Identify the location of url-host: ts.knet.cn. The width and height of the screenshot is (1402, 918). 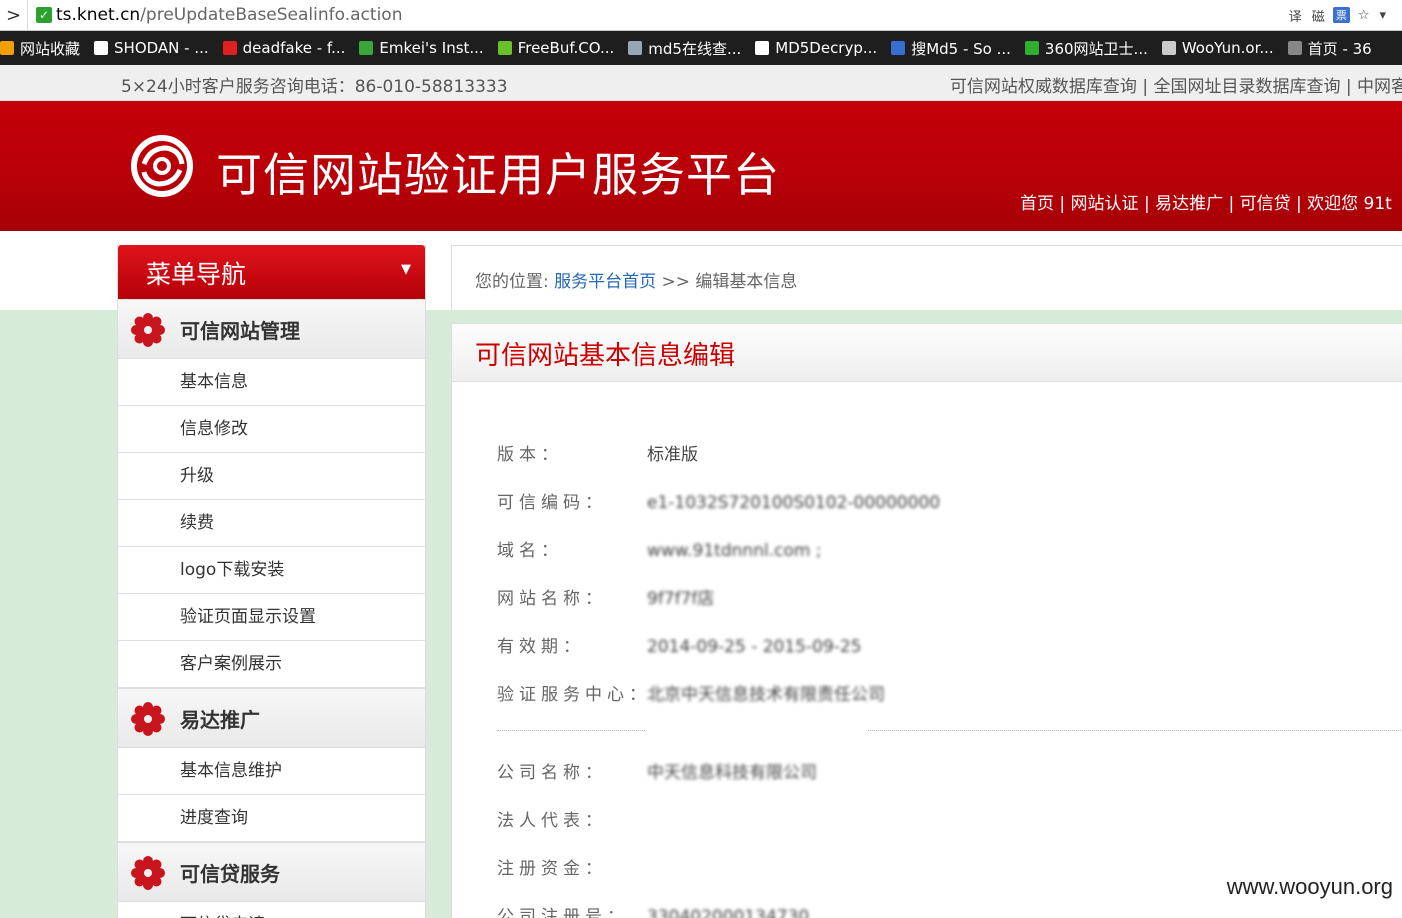
(98, 15).